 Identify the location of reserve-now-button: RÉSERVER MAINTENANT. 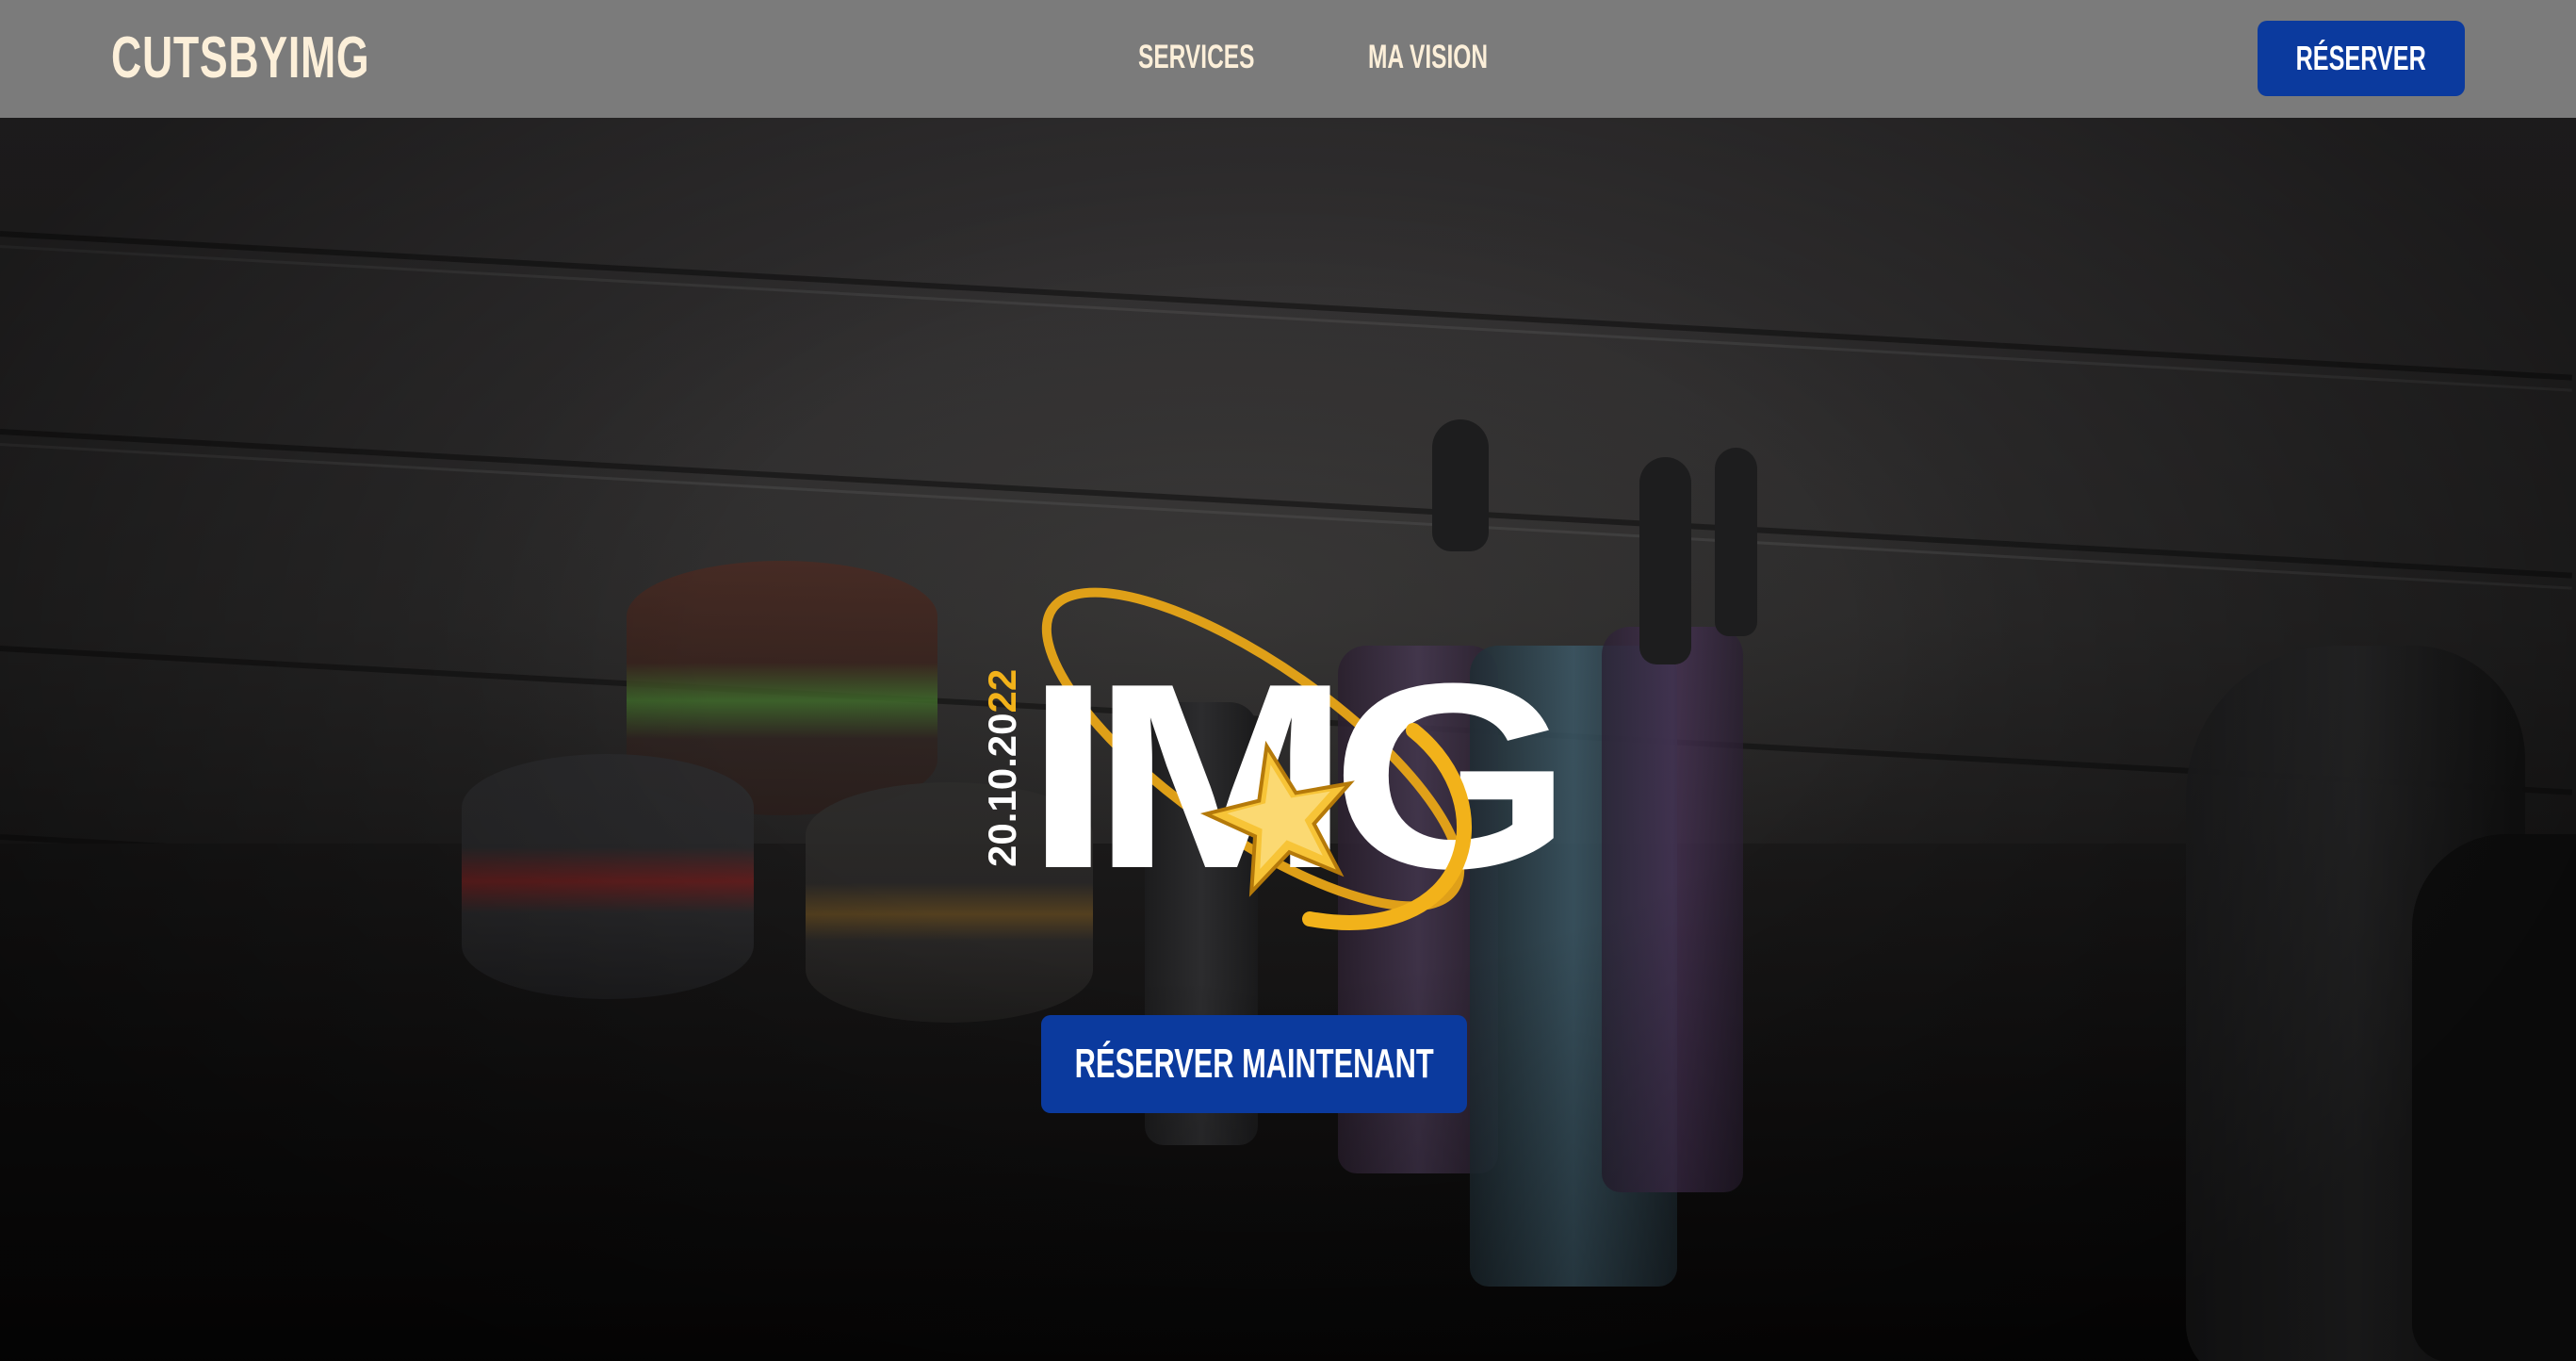
(1254, 1064).